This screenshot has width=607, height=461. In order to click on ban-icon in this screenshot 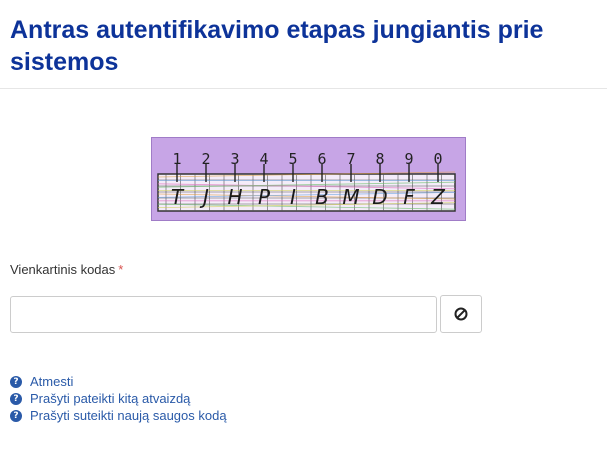, I will do `click(461, 314)`.